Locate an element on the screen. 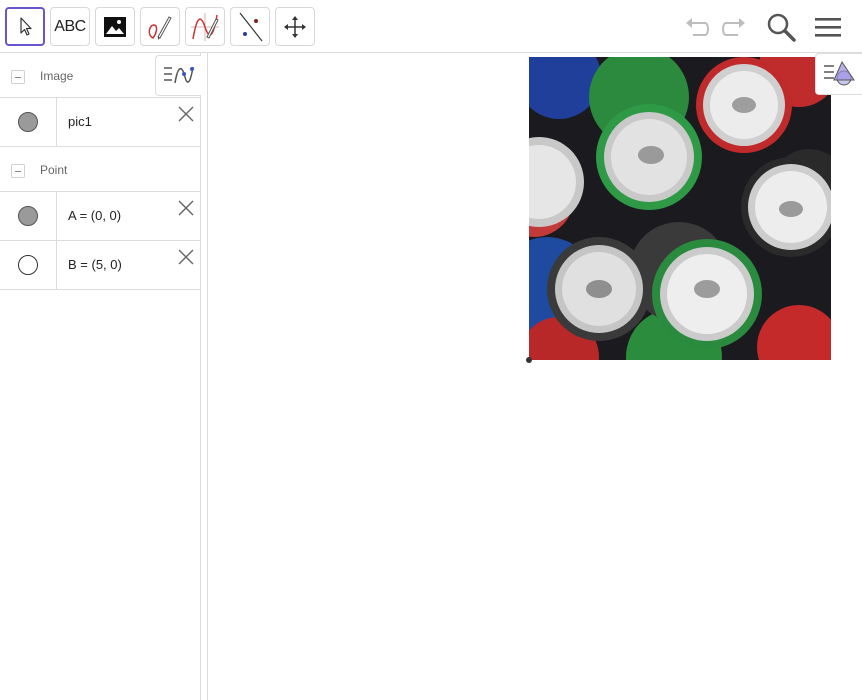 The image size is (862, 700). arrow-cursor-icon is located at coordinates (26, 26).